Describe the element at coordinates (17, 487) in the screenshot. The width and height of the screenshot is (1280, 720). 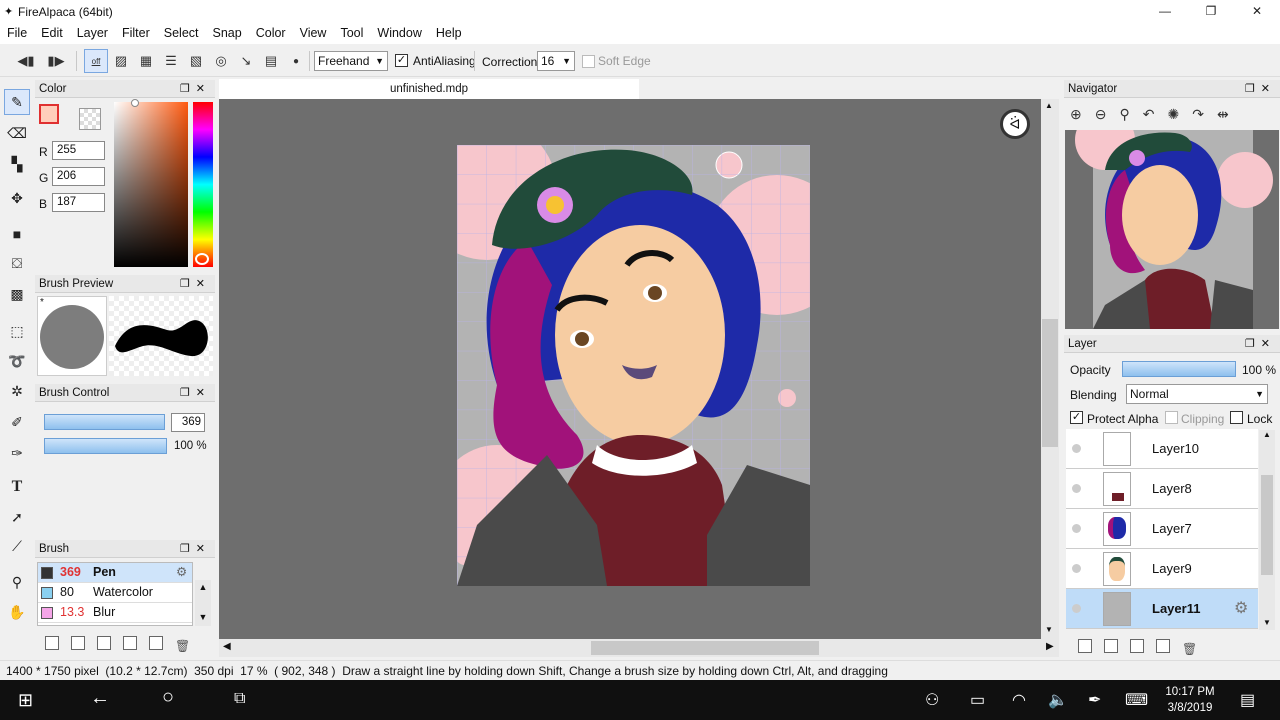
I see `text-tool-icon: T` at that location.